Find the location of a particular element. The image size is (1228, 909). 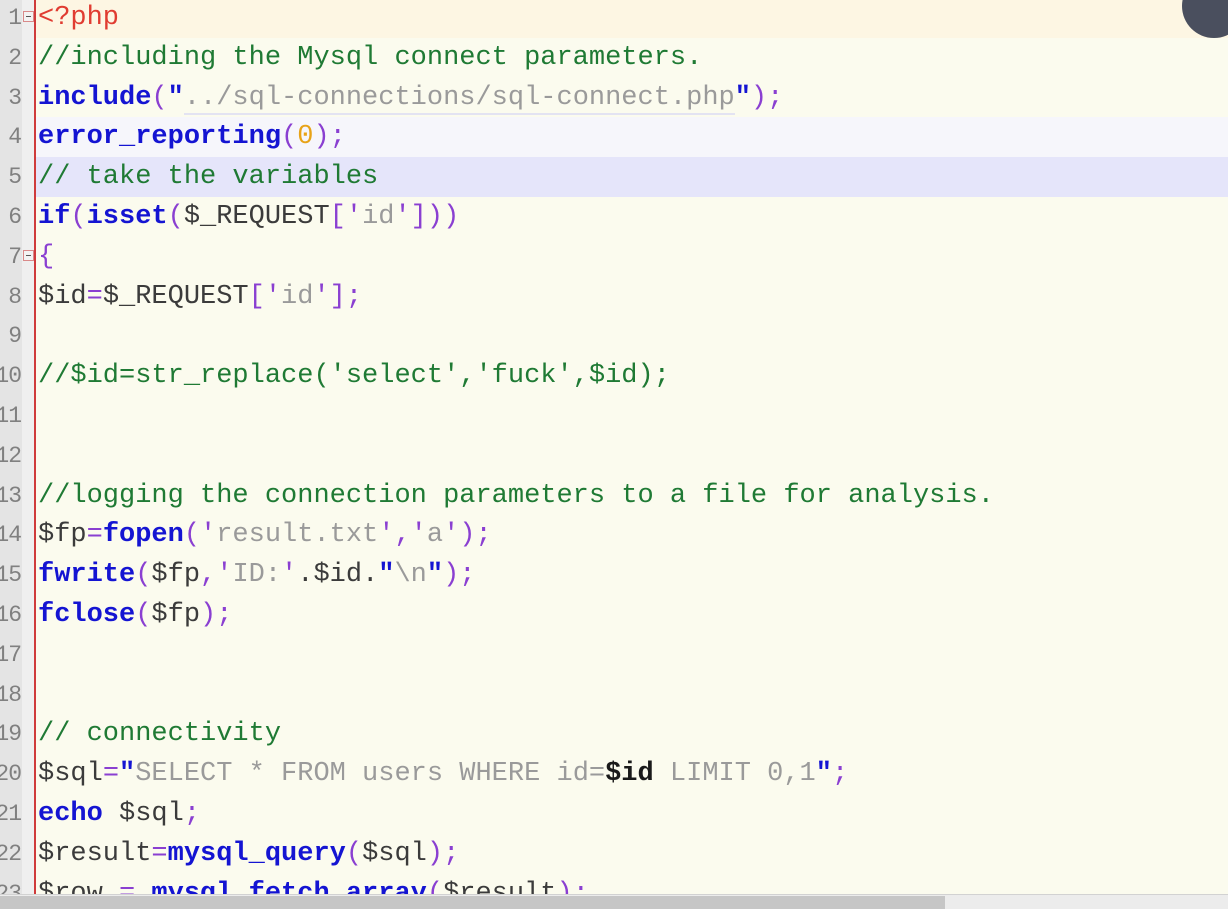

code-token: , is located at coordinates (402, 535).